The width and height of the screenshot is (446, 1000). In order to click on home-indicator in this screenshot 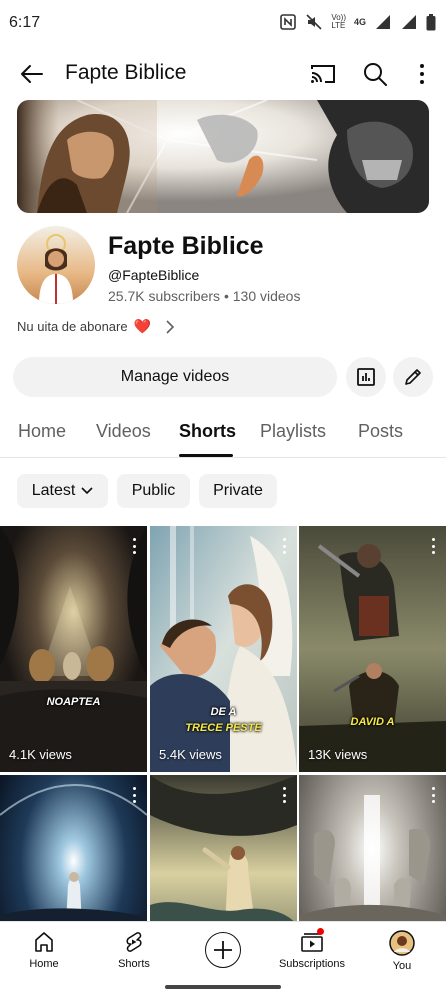, I will do `click(223, 987)`.